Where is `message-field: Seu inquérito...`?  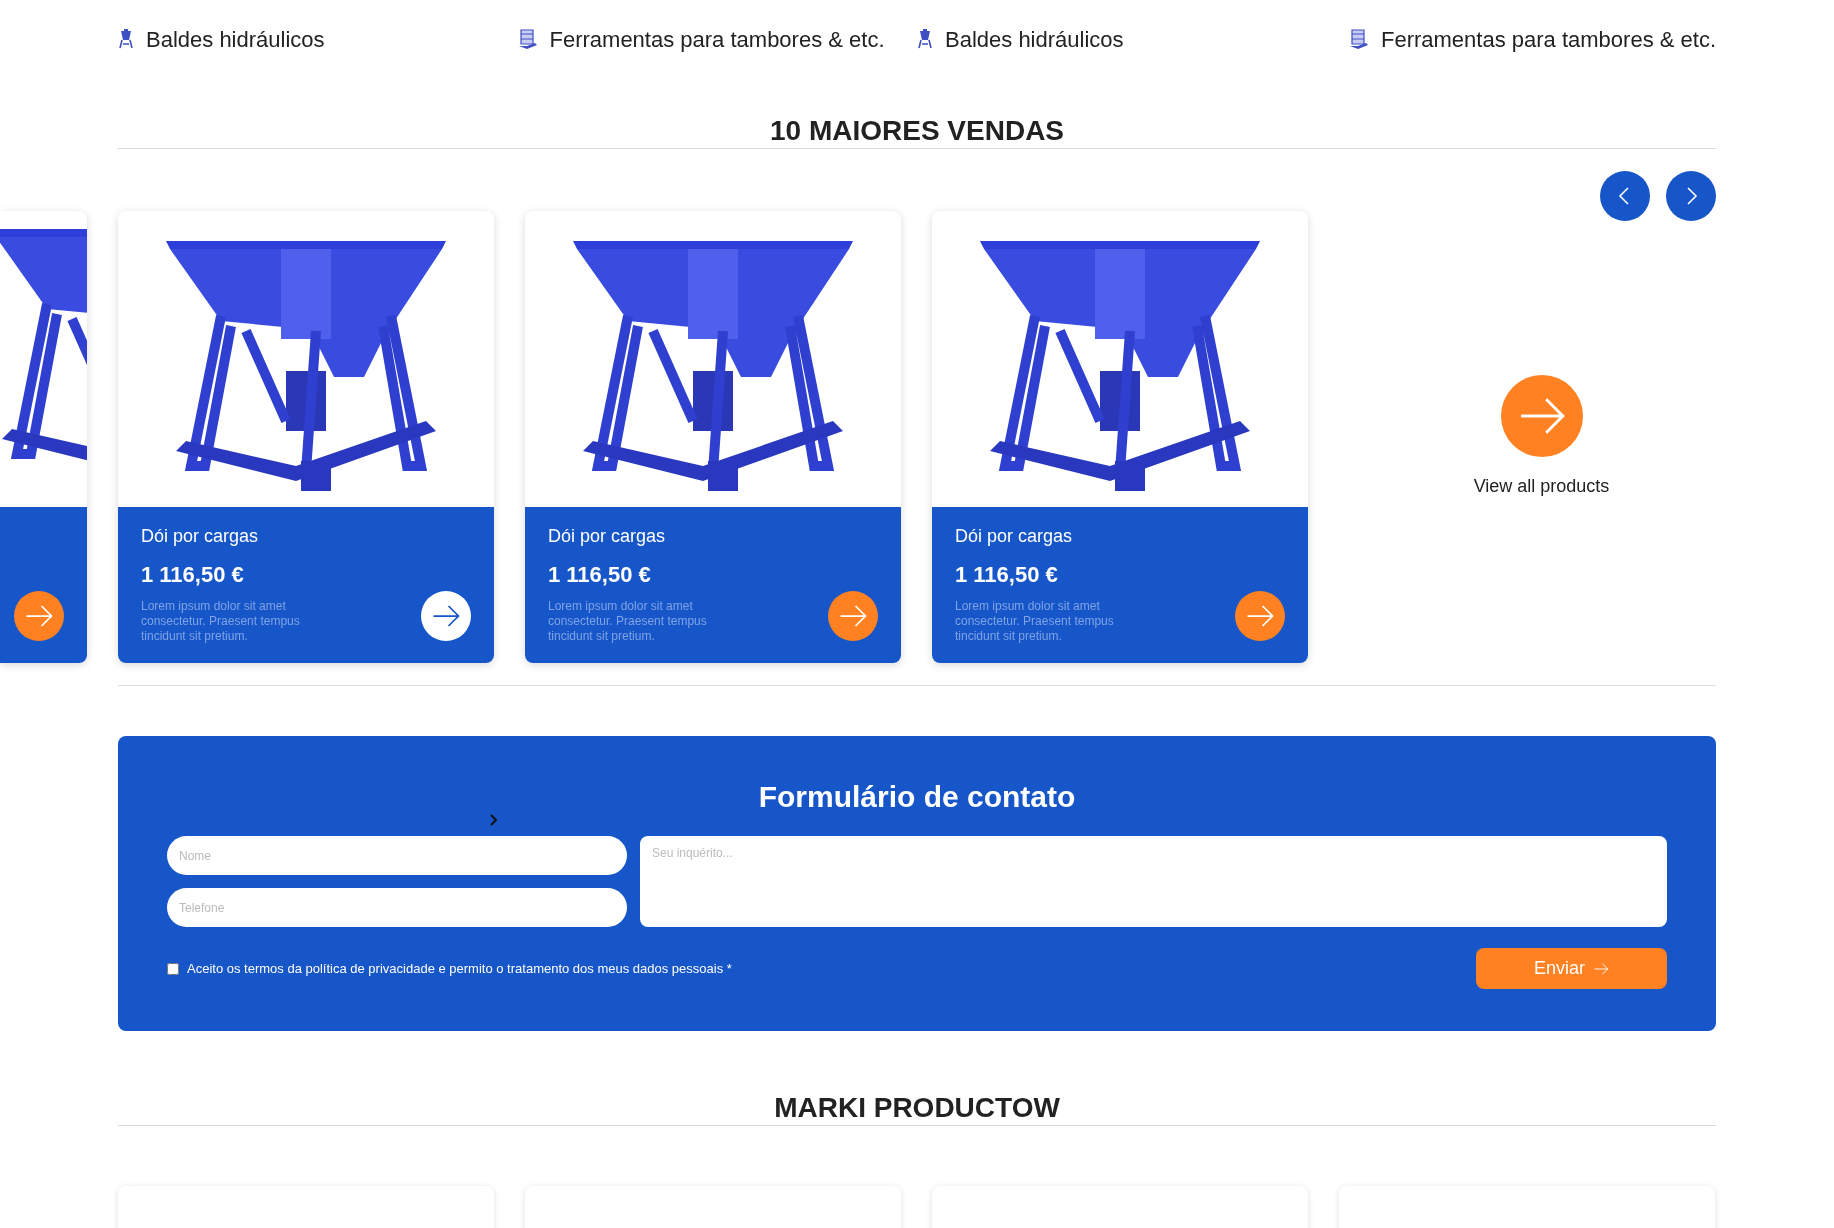 message-field: Seu inquérito... is located at coordinates (1153, 881).